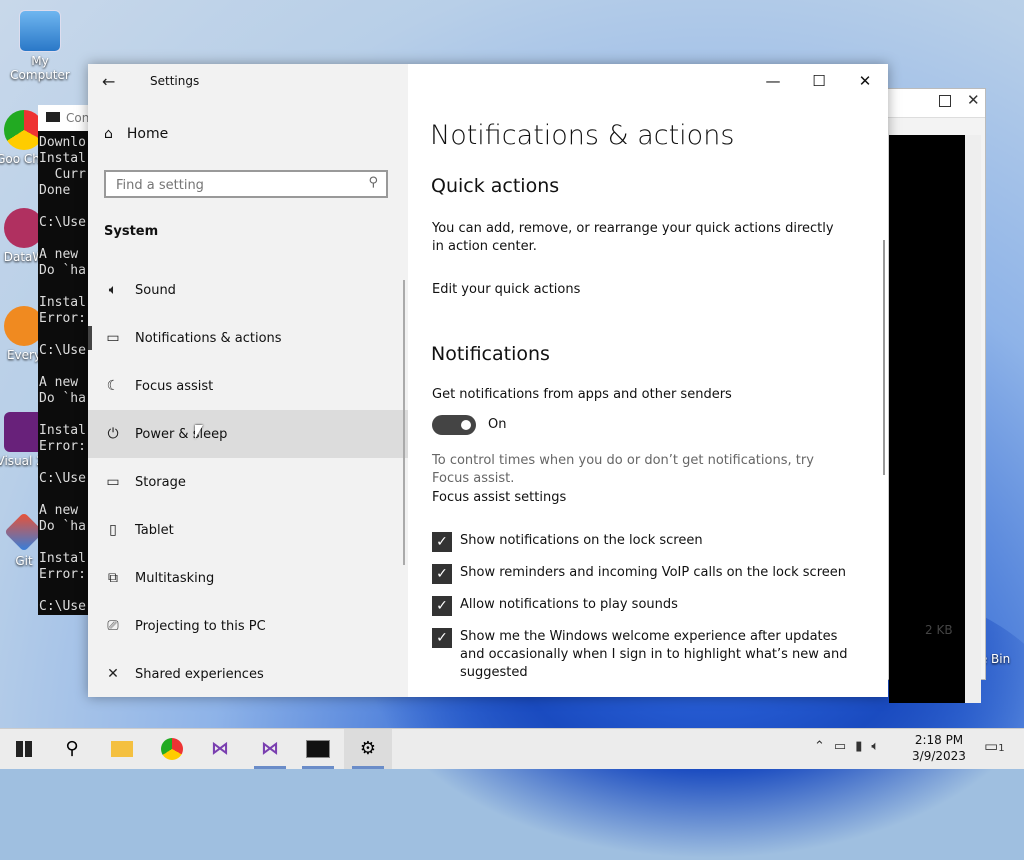 The width and height of the screenshot is (1024, 860). Describe the element at coordinates (404, 422) in the screenshot. I see `sidebar-scrollbar` at that location.